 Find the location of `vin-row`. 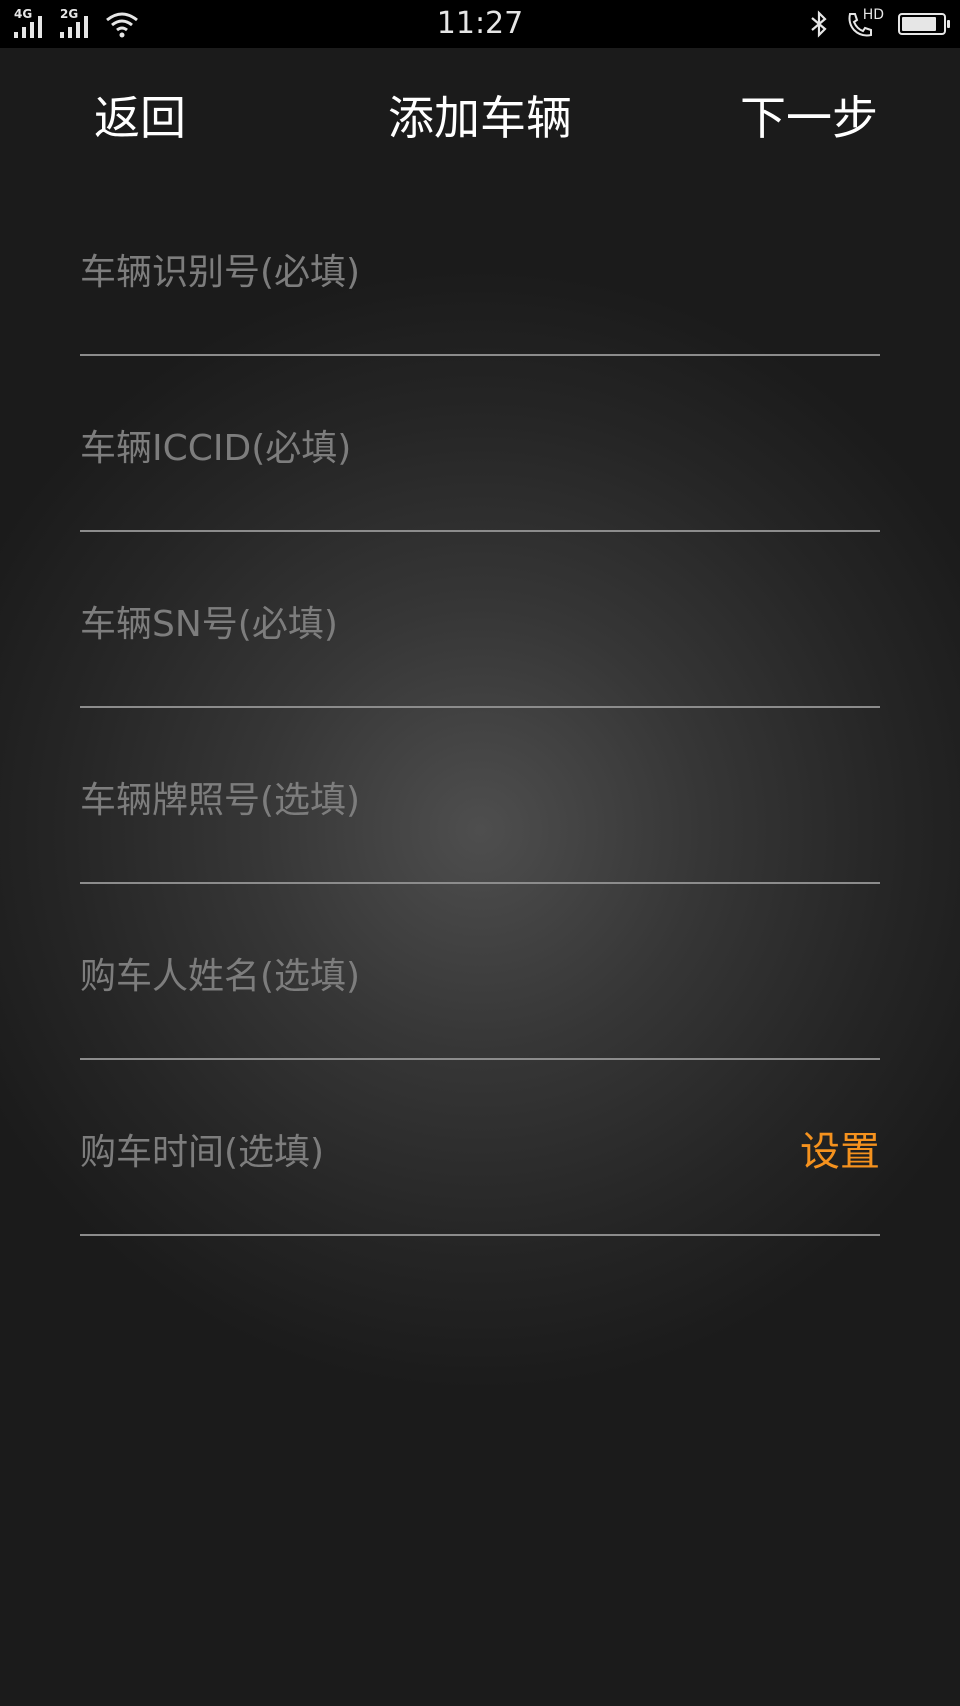

vin-row is located at coordinates (480, 268).